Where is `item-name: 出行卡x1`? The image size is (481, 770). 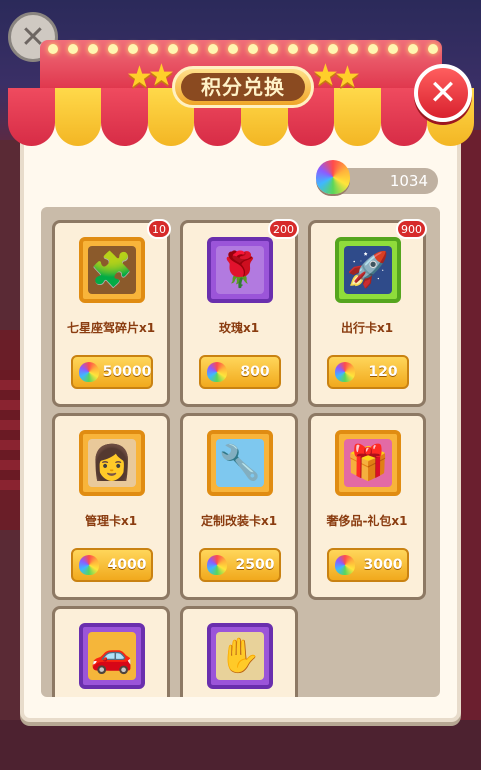
item-name: 出行卡x1 is located at coordinates (367, 328).